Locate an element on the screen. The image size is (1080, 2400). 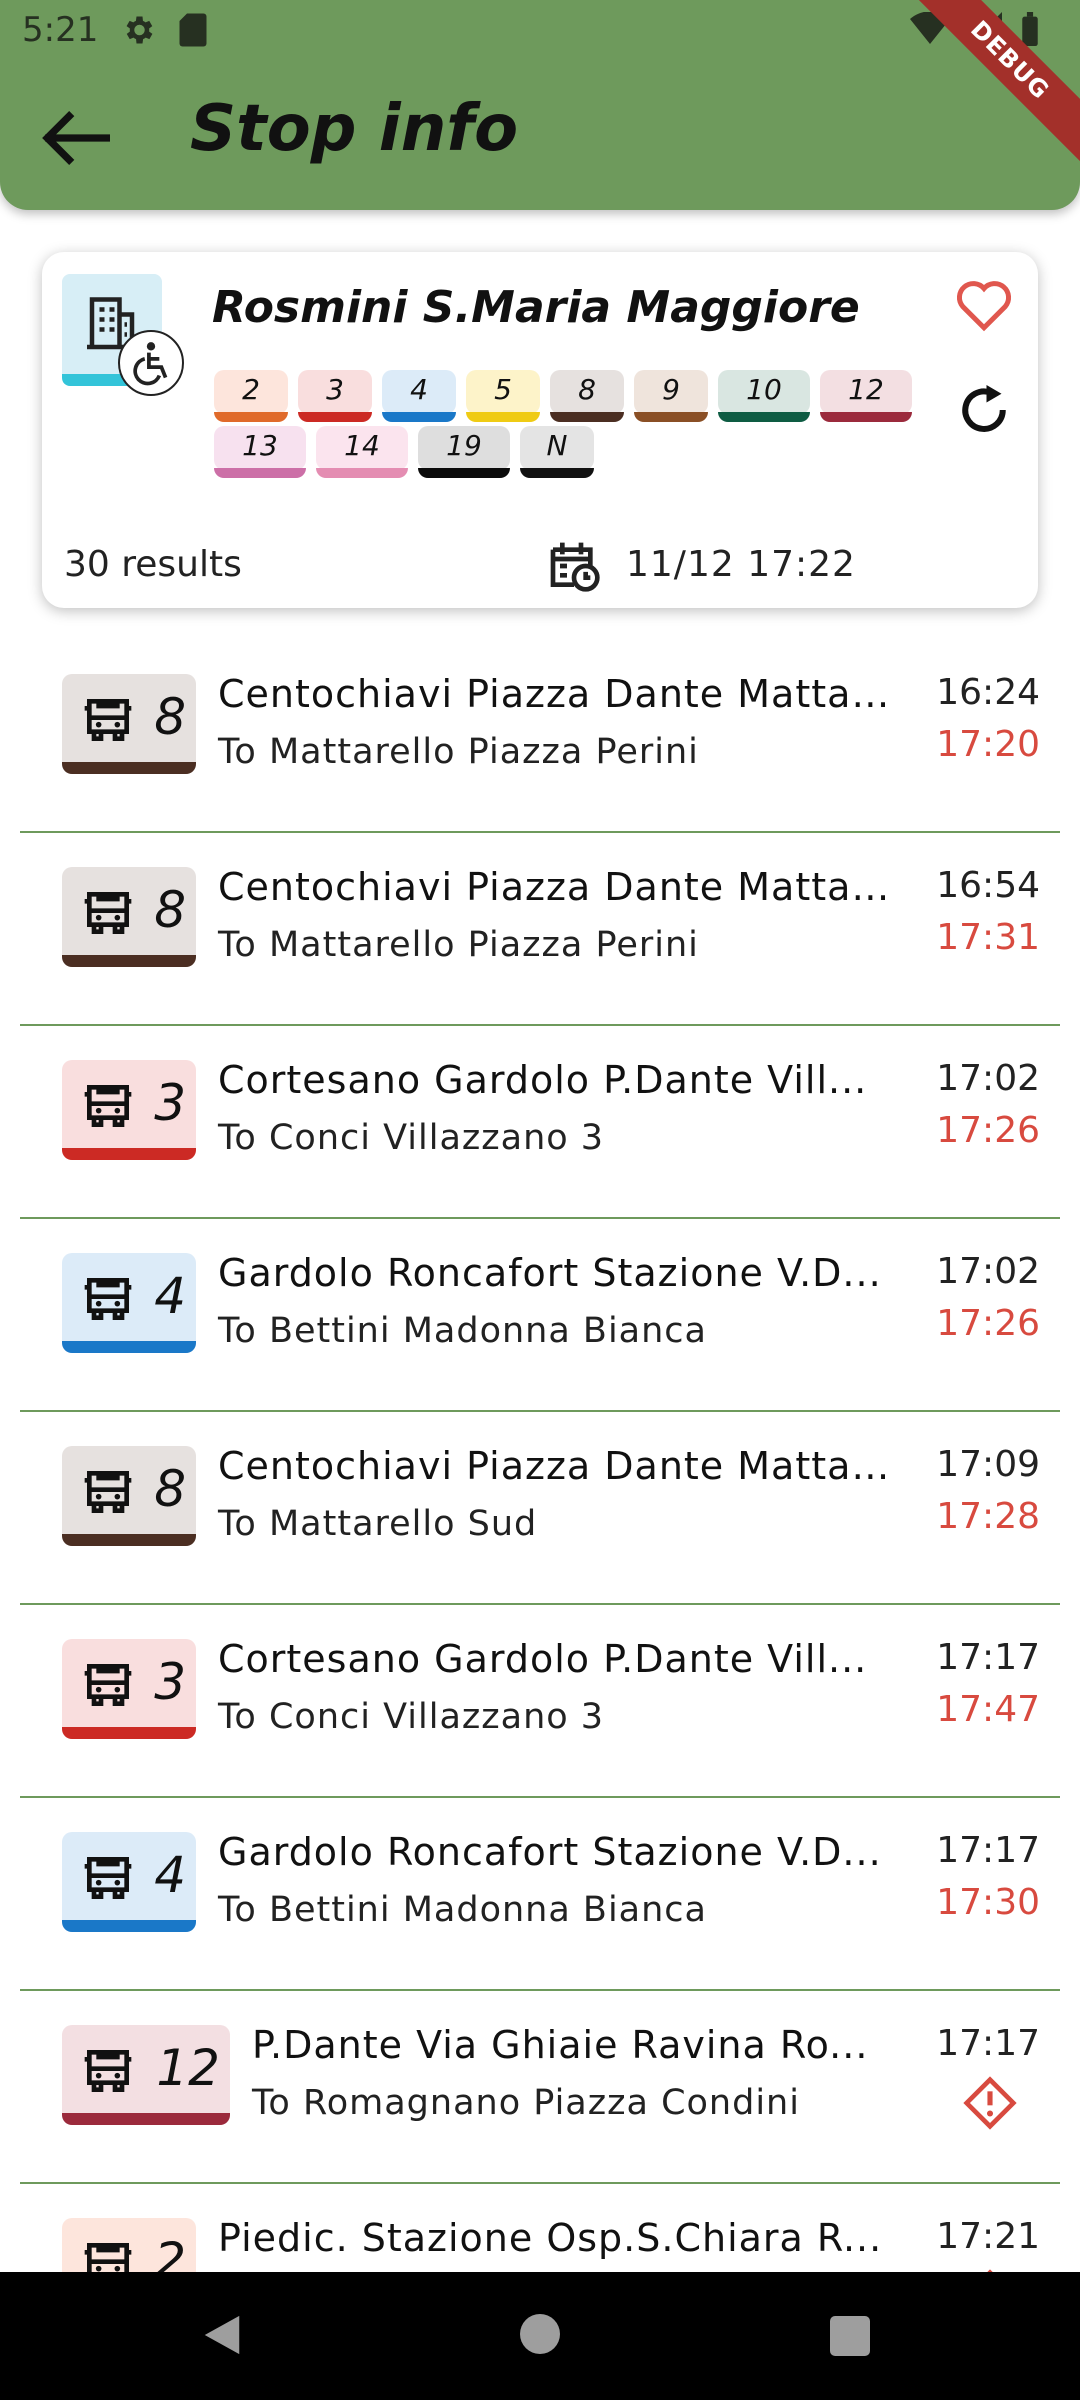
heart-icon is located at coordinates (984, 304).